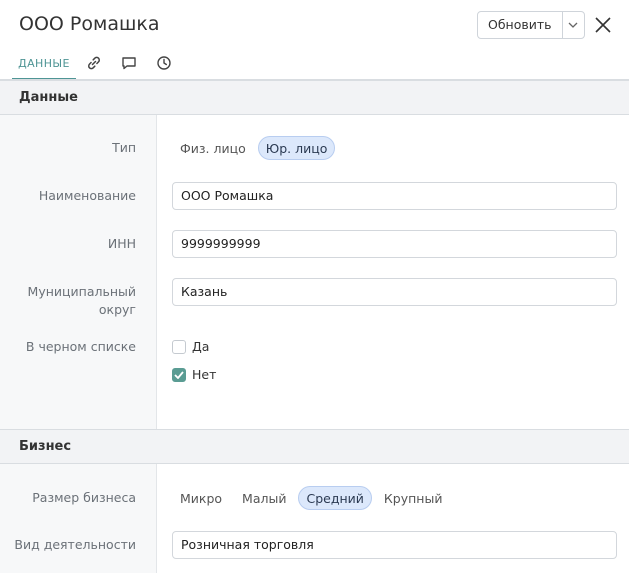 This screenshot has height=573, width=629. I want to click on history-clock-icon, so click(163, 63).